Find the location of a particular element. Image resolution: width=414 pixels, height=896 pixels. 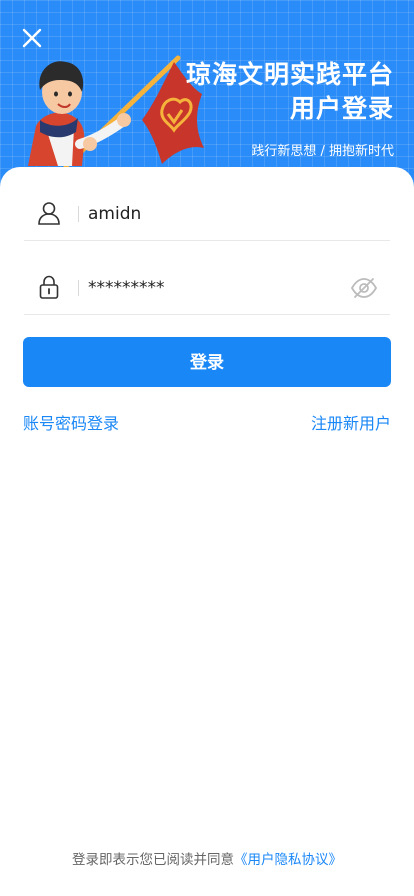

slogan: 践行新思想 / 拥抱新时代 is located at coordinates (322, 151).